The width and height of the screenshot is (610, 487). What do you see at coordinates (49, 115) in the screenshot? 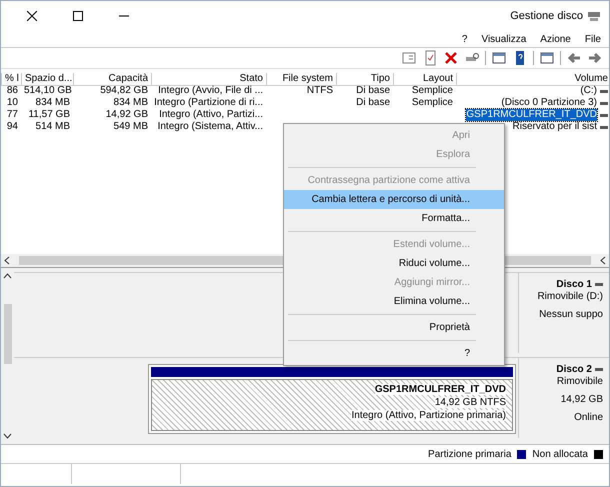
I see `table-cell-text: 11,57 GB` at bounding box center [49, 115].